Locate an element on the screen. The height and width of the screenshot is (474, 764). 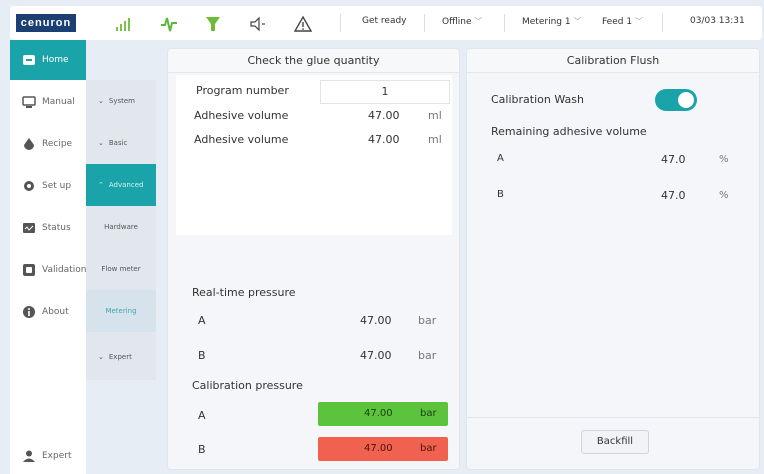
nav-item-validation: Validation is located at coordinates (48, 270).